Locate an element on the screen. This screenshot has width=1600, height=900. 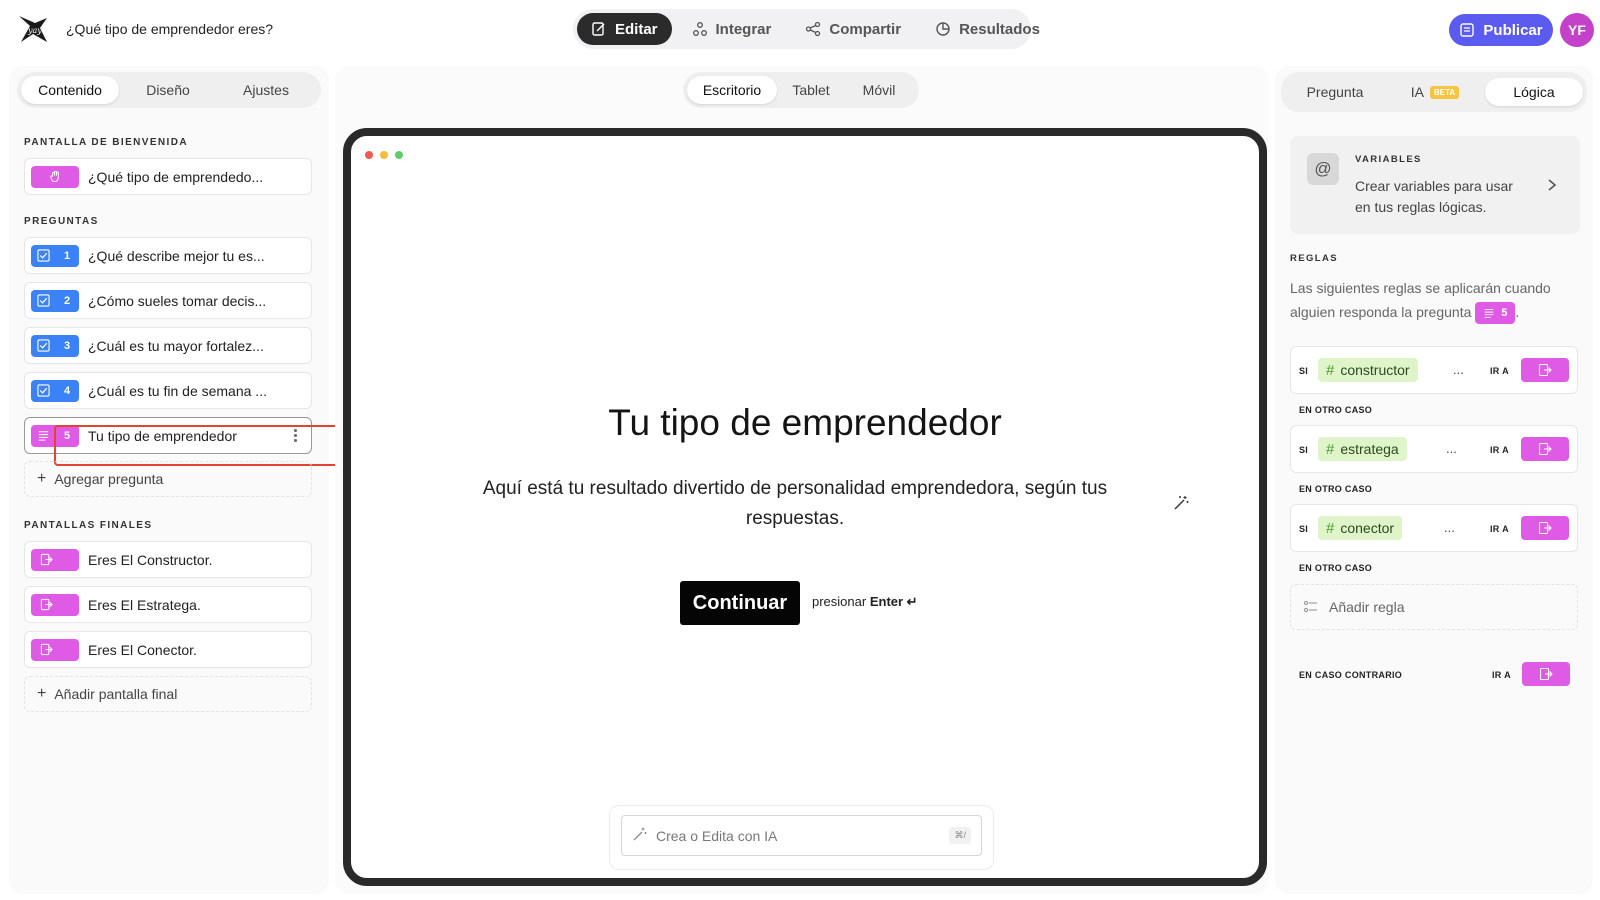
rules-desc-text: alguien responda la pregunta is located at coordinates (1381, 312).